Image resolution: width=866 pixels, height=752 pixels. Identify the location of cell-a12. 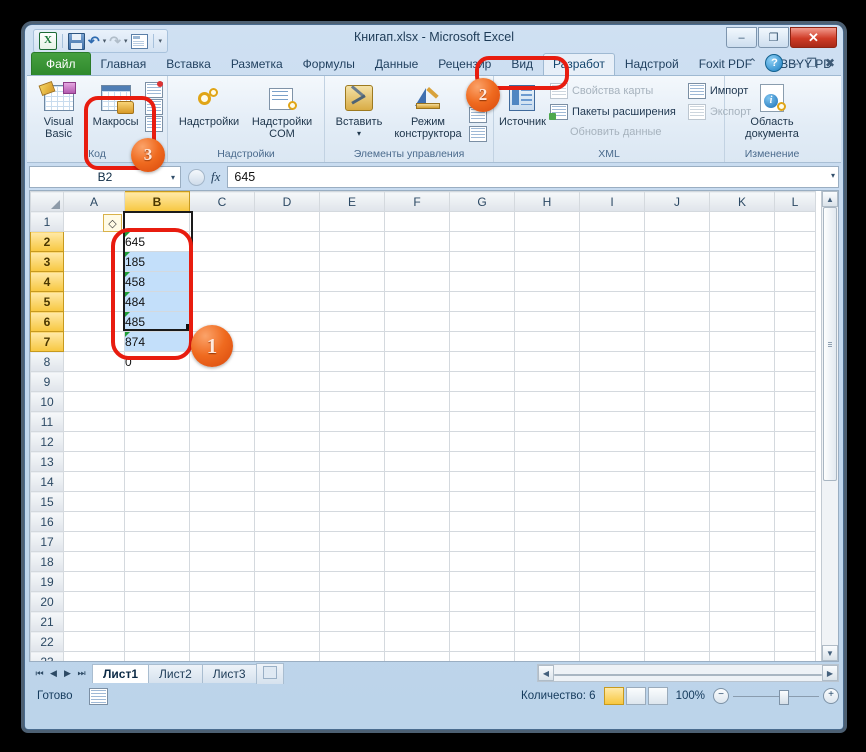
(94, 441).